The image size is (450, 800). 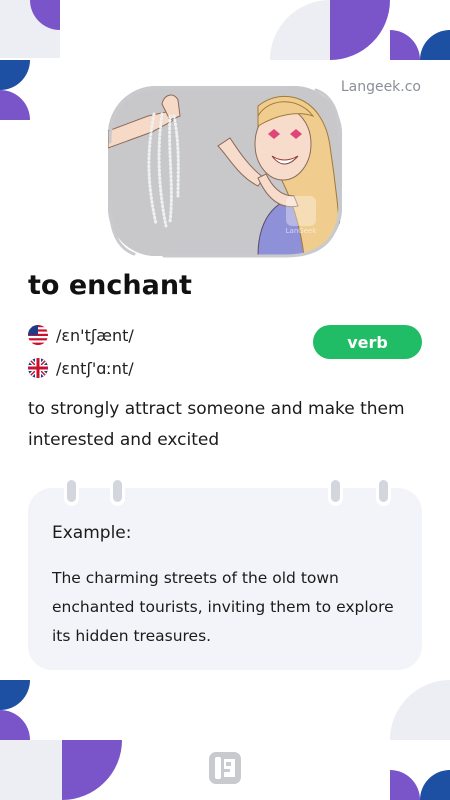 I want to click on pronunciation-us: /ɛn'tʃænt/, so click(x=81, y=335).